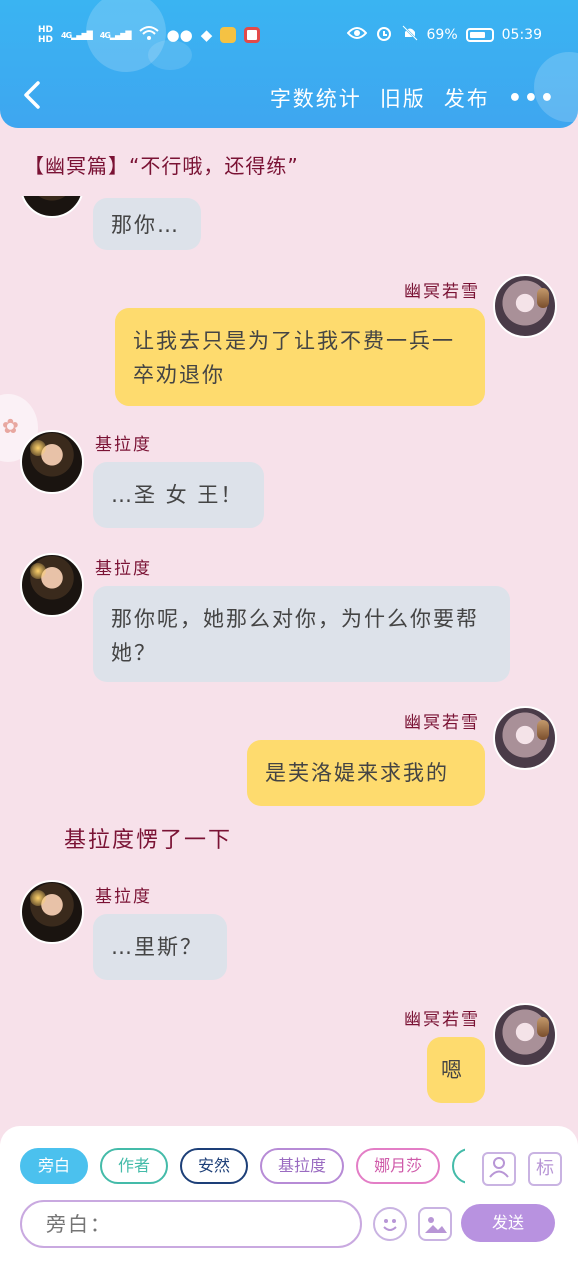  What do you see at coordinates (301, 634) in the screenshot?
I see `message-bubble: 那你呢，她那么对你，为什么你要帮她？` at bounding box center [301, 634].